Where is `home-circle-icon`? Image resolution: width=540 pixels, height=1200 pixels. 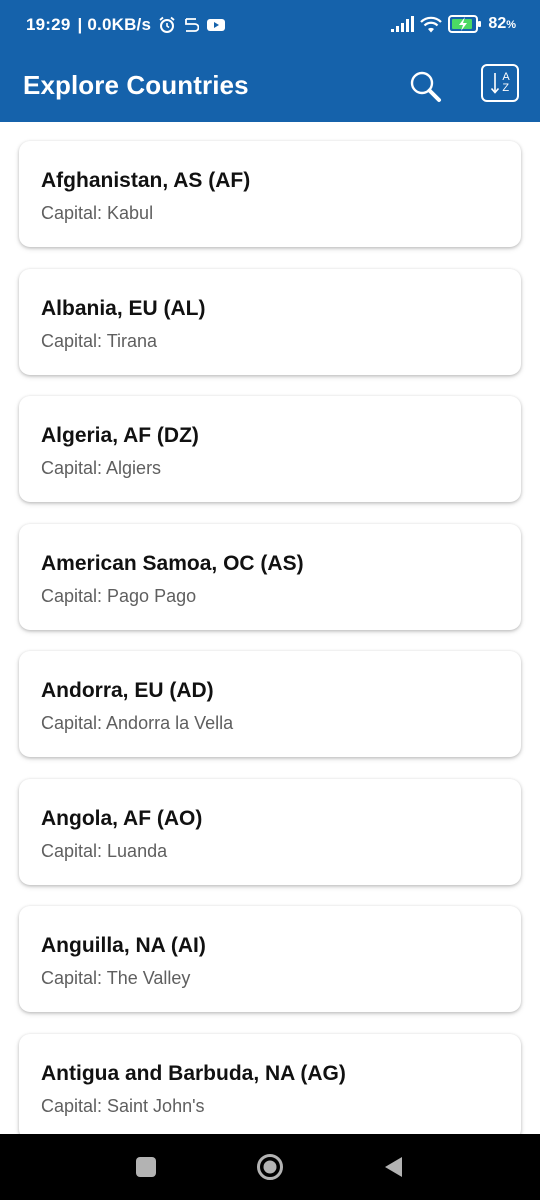
home-circle-icon is located at coordinates (270, 1167).